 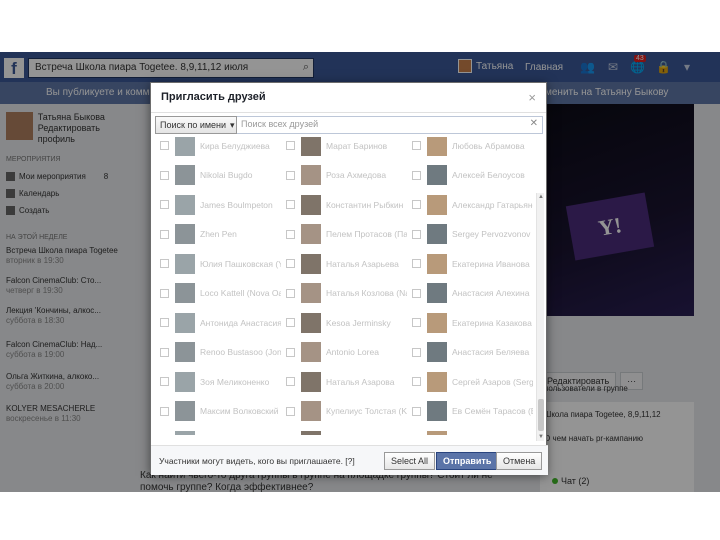 I want to click on friend-item: James Boulmpeton, so click(x=218, y=204).